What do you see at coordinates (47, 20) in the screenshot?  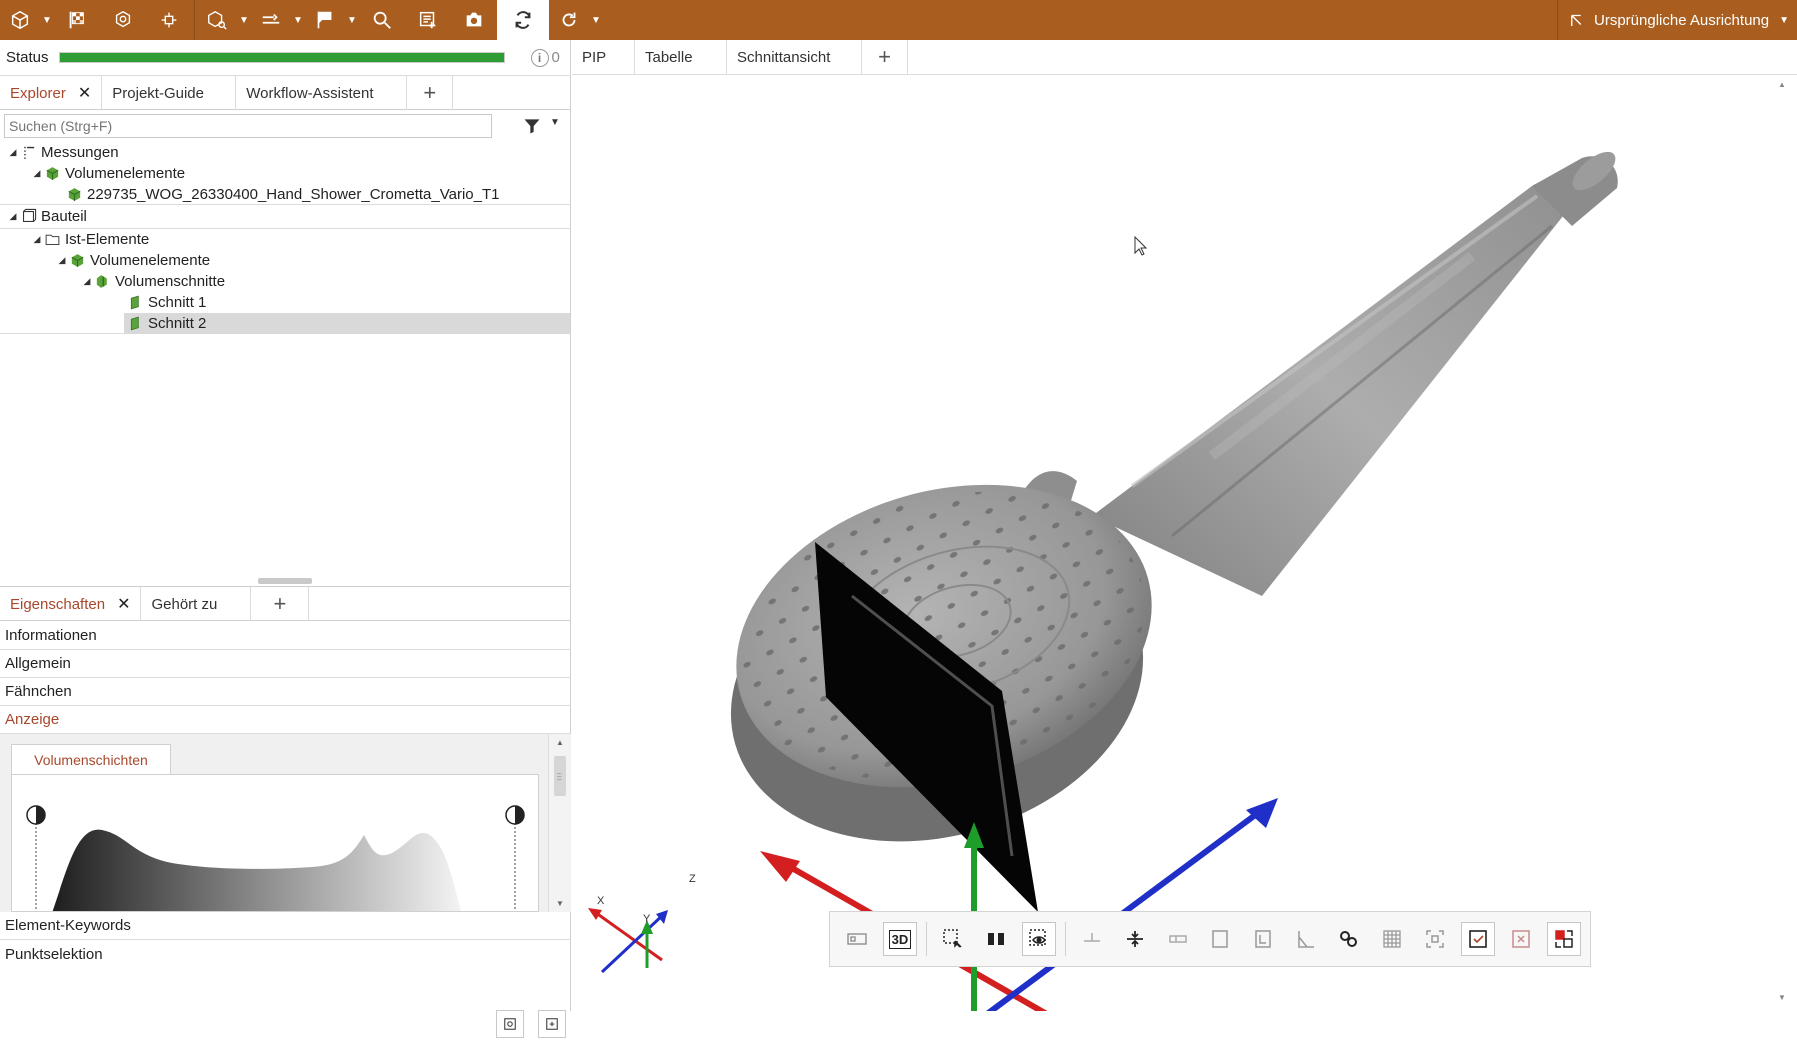 I see `cube-menu-dropdown-icon: ▼` at bounding box center [47, 20].